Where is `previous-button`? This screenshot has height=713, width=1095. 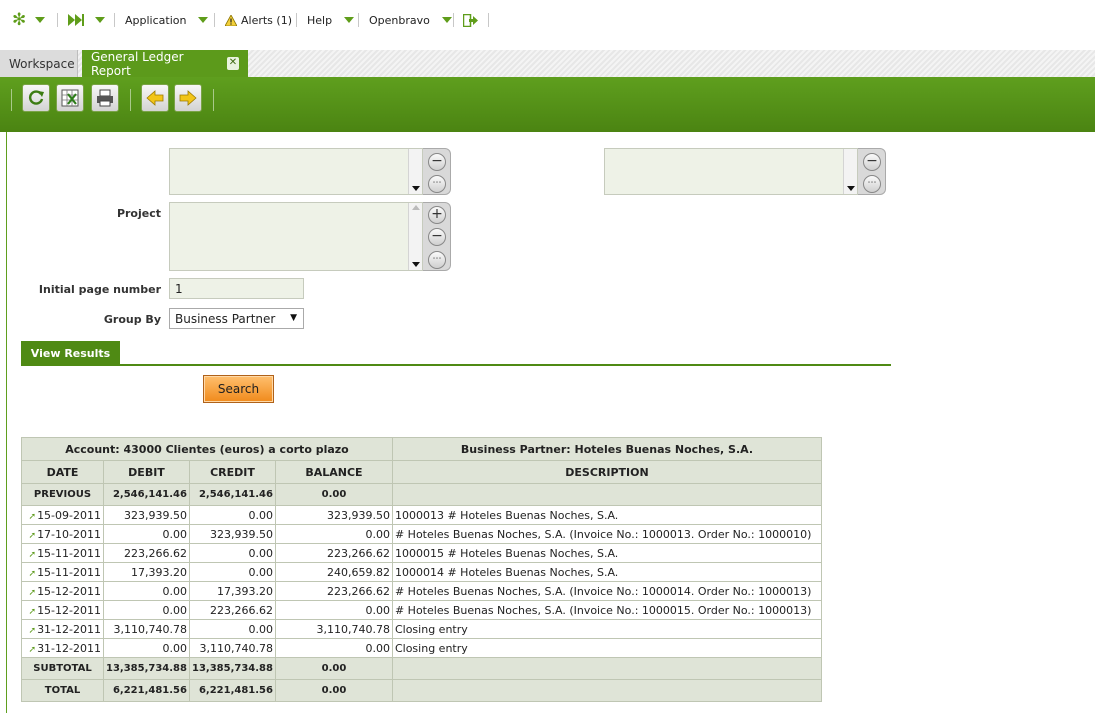 previous-button is located at coordinates (155, 98).